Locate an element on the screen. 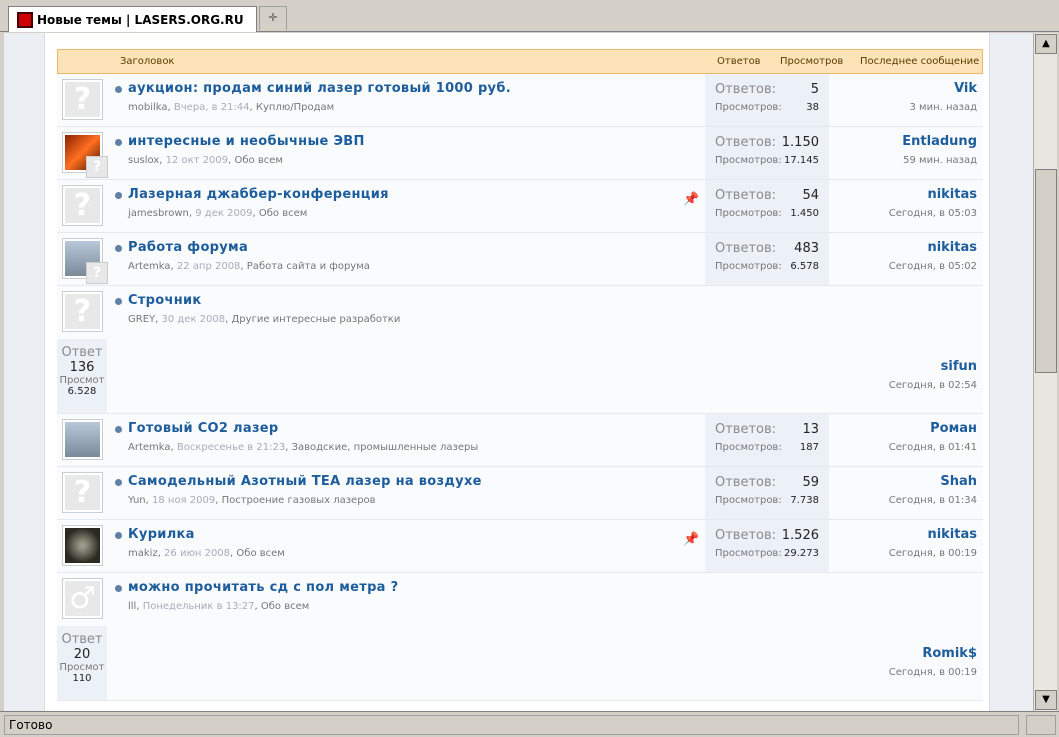  thread-meta: makiz, 26 июн 2008, Обо всем is located at coordinates (206, 553).